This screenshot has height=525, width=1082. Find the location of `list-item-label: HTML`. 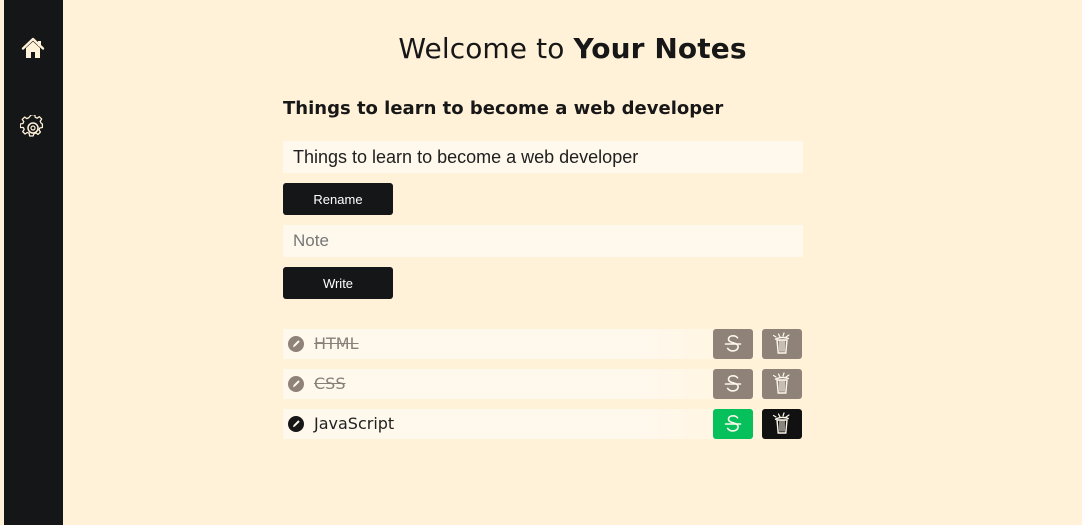

list-item-label: HTML is located at coordinates (336, 343).